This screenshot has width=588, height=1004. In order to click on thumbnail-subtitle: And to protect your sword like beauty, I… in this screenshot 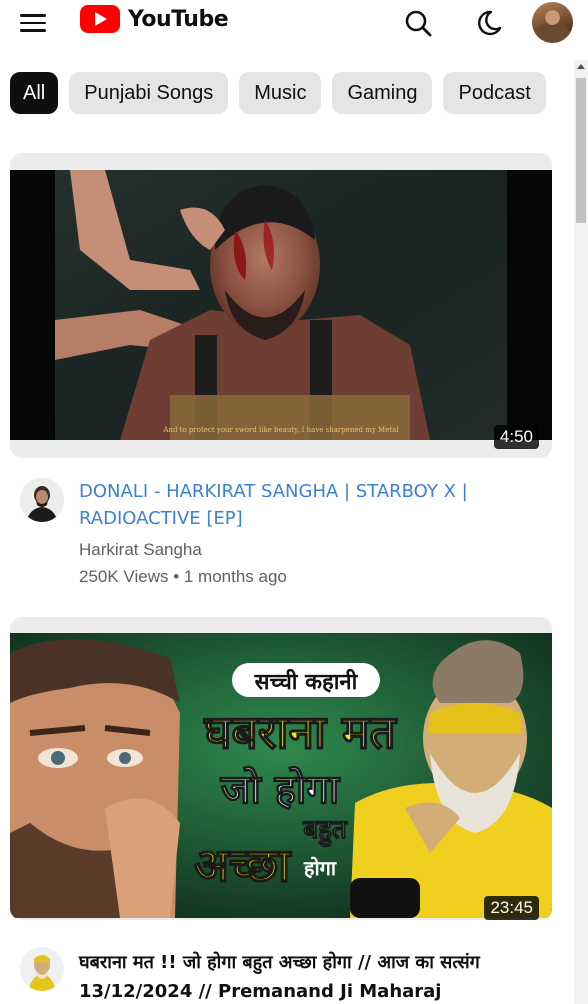, I will do `click(280, 430)`.